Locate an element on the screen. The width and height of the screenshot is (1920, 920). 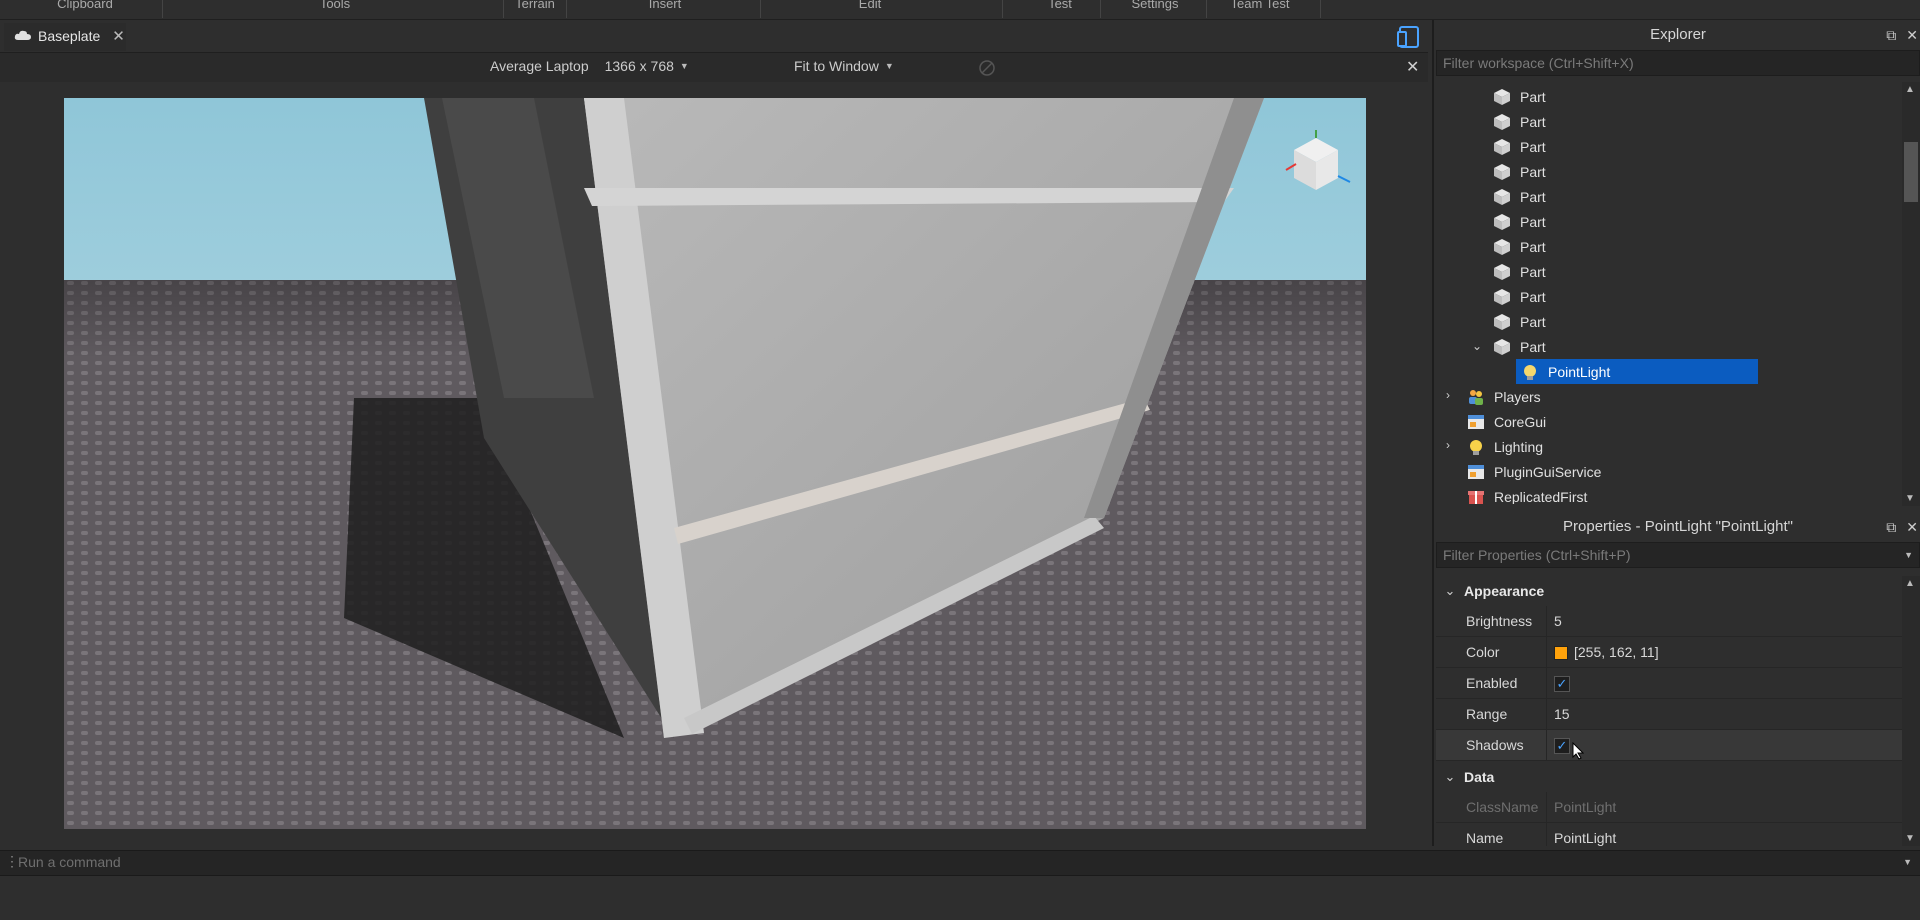
property-classname: ClassName PointLight is located at coordinates (1669, 807).